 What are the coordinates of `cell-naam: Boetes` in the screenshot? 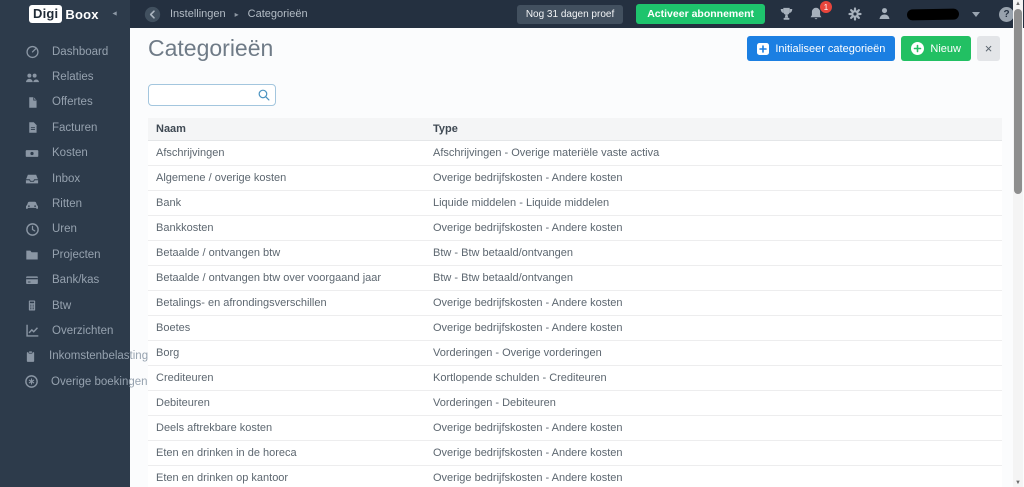 It's located at (173, 328).